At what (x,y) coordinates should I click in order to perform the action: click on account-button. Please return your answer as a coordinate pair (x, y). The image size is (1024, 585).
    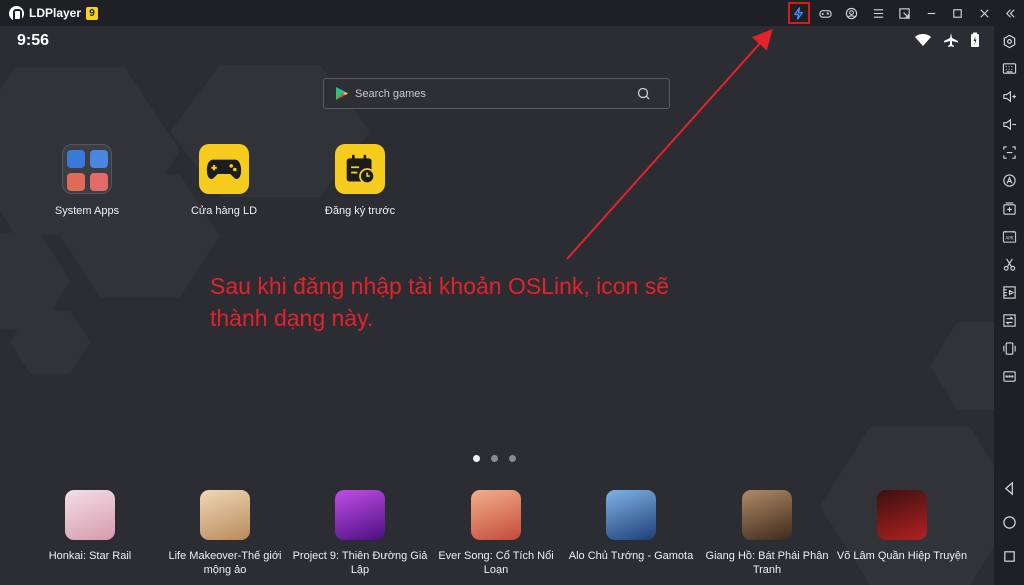
    Looking at the image, I should click on (852, 13).